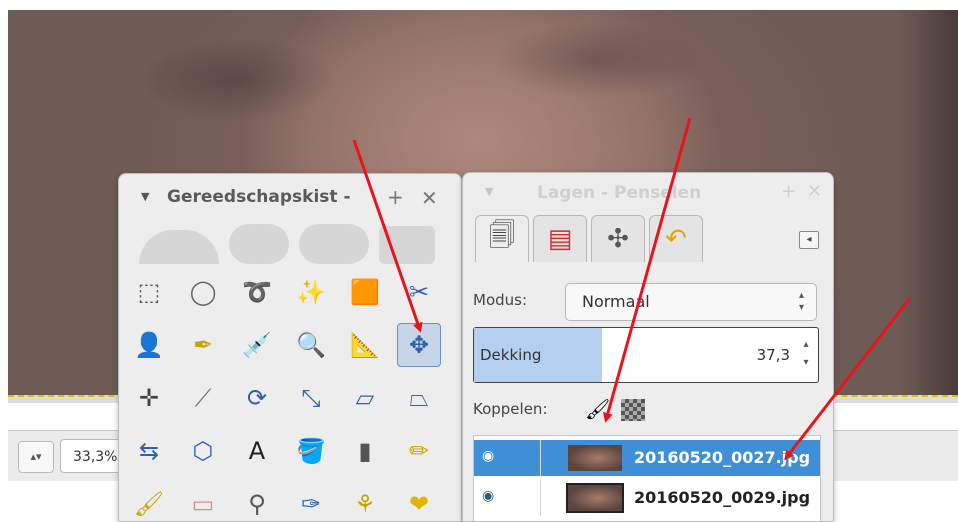 This screenshot has height=522, width=958. What do you see at coordinates (676, 238) in the screenshot?
I see `tab-undo: ↶` at bounding box center [676, 238].